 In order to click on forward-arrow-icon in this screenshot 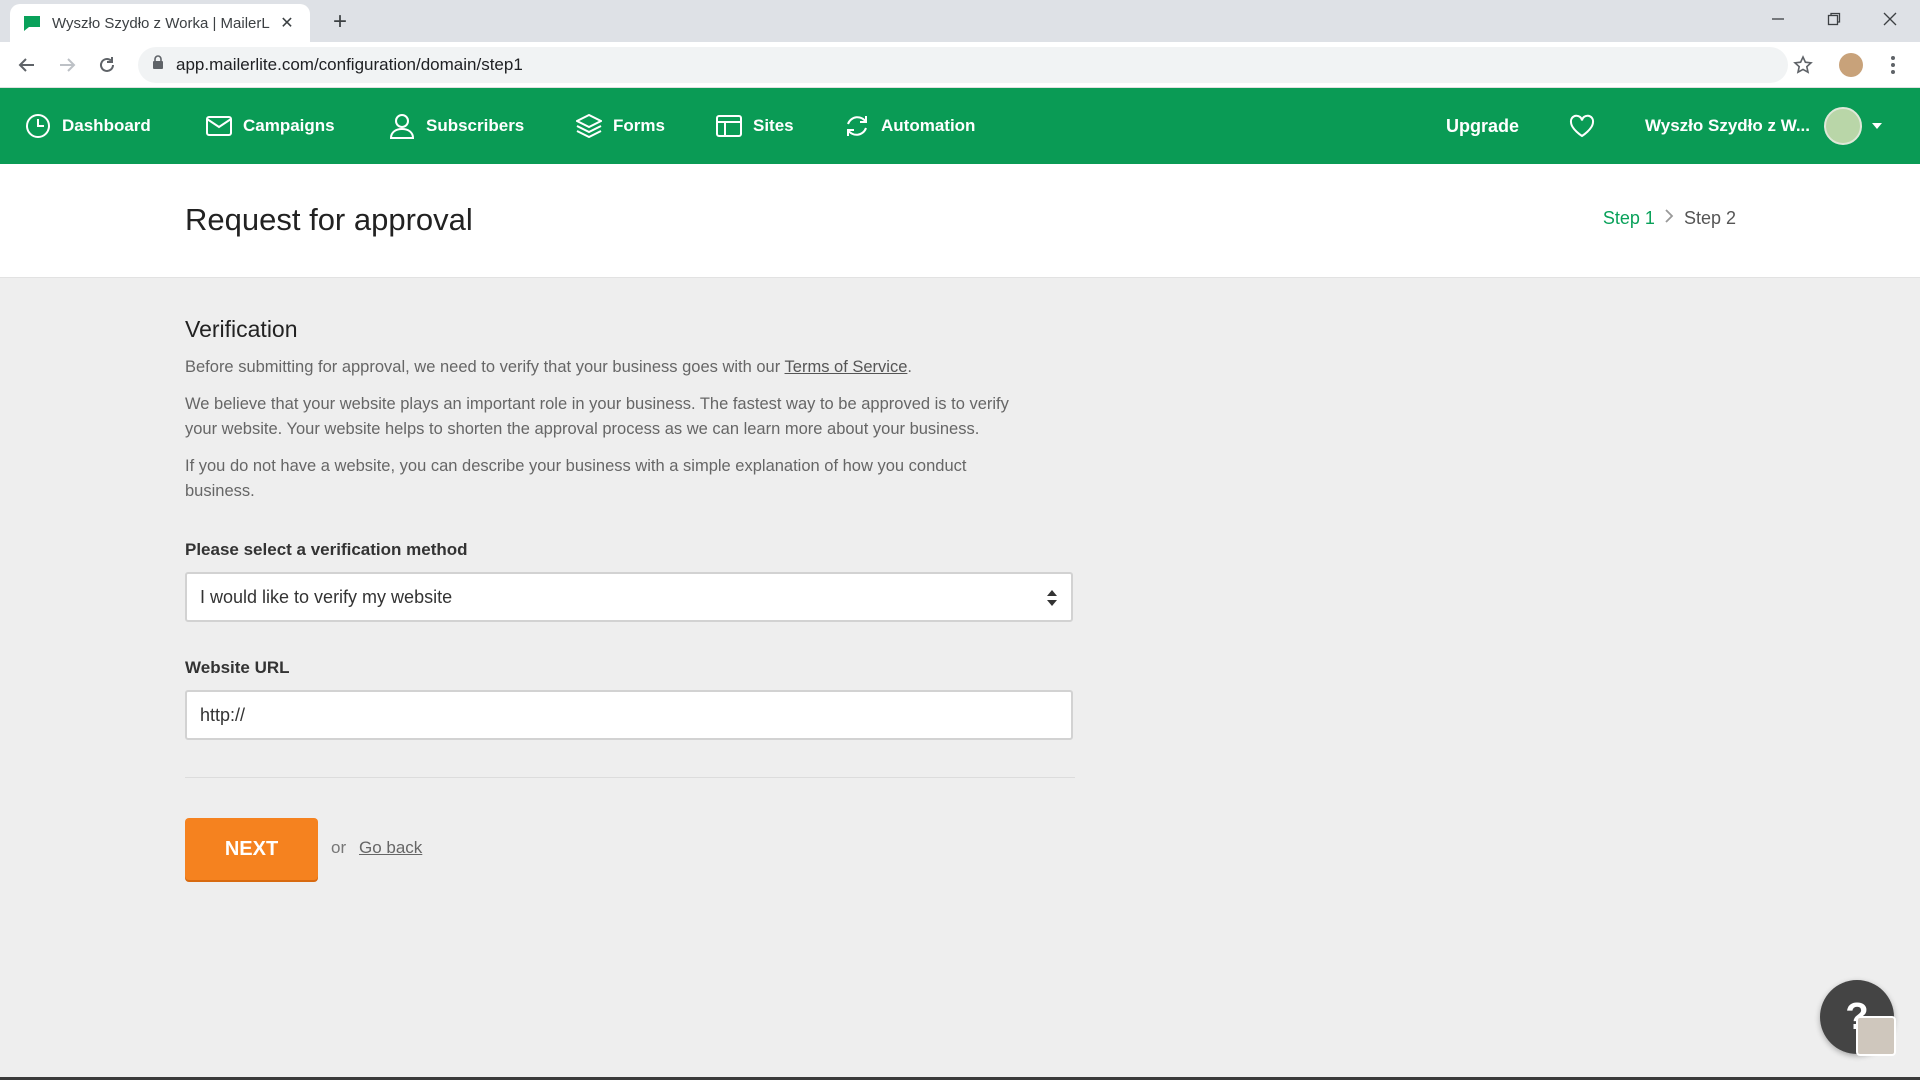, I will do `click(67, 65)`.